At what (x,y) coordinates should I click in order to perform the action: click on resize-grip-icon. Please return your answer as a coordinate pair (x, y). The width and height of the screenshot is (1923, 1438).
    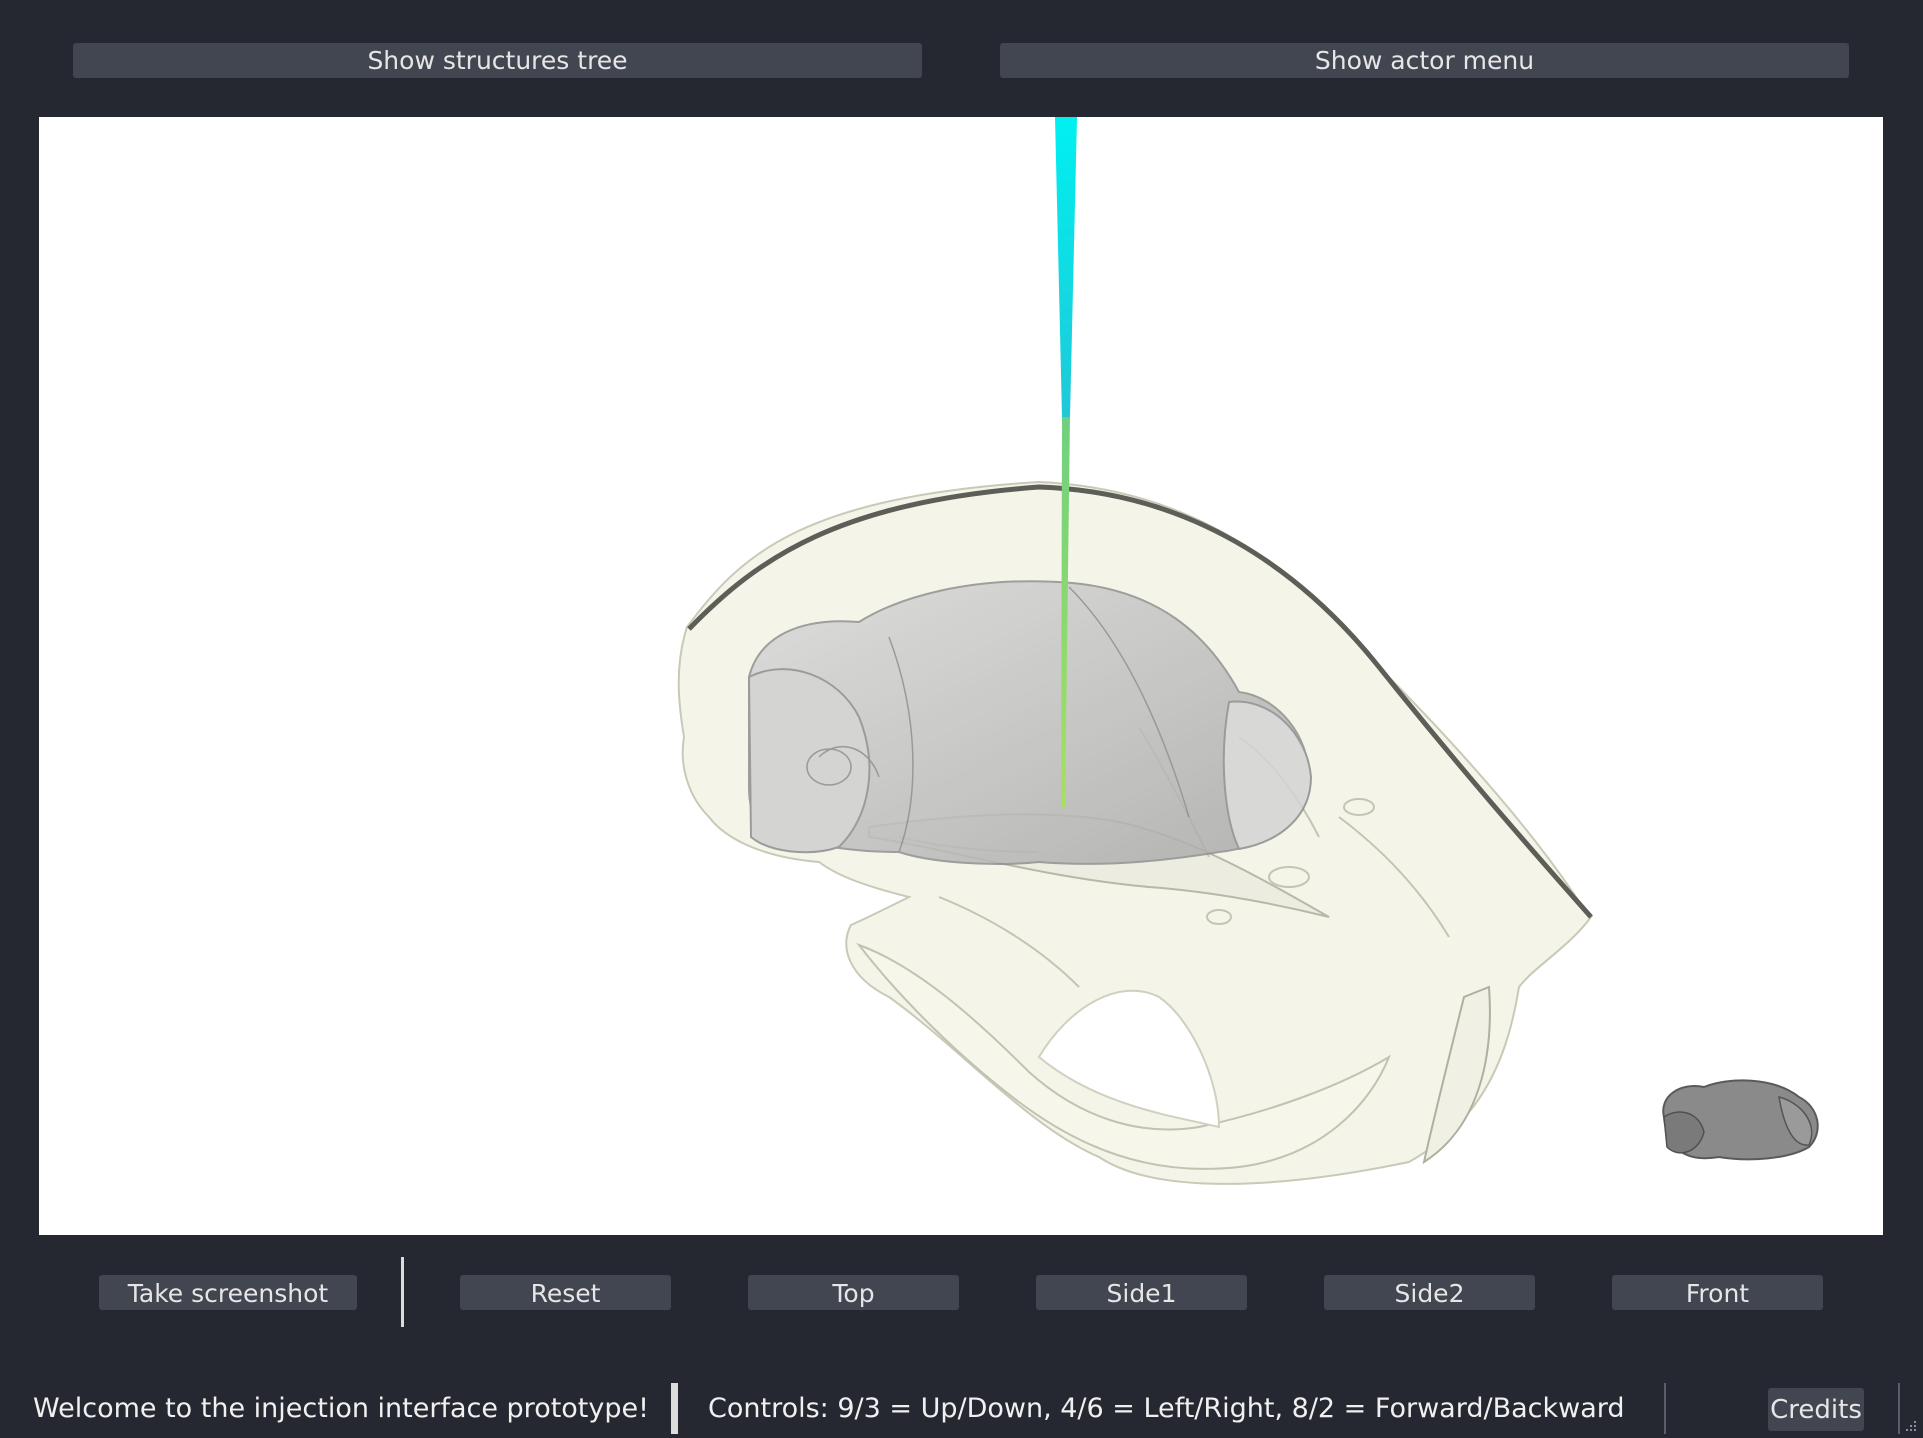
    Looking at the image, I should click on (1911, 1426).